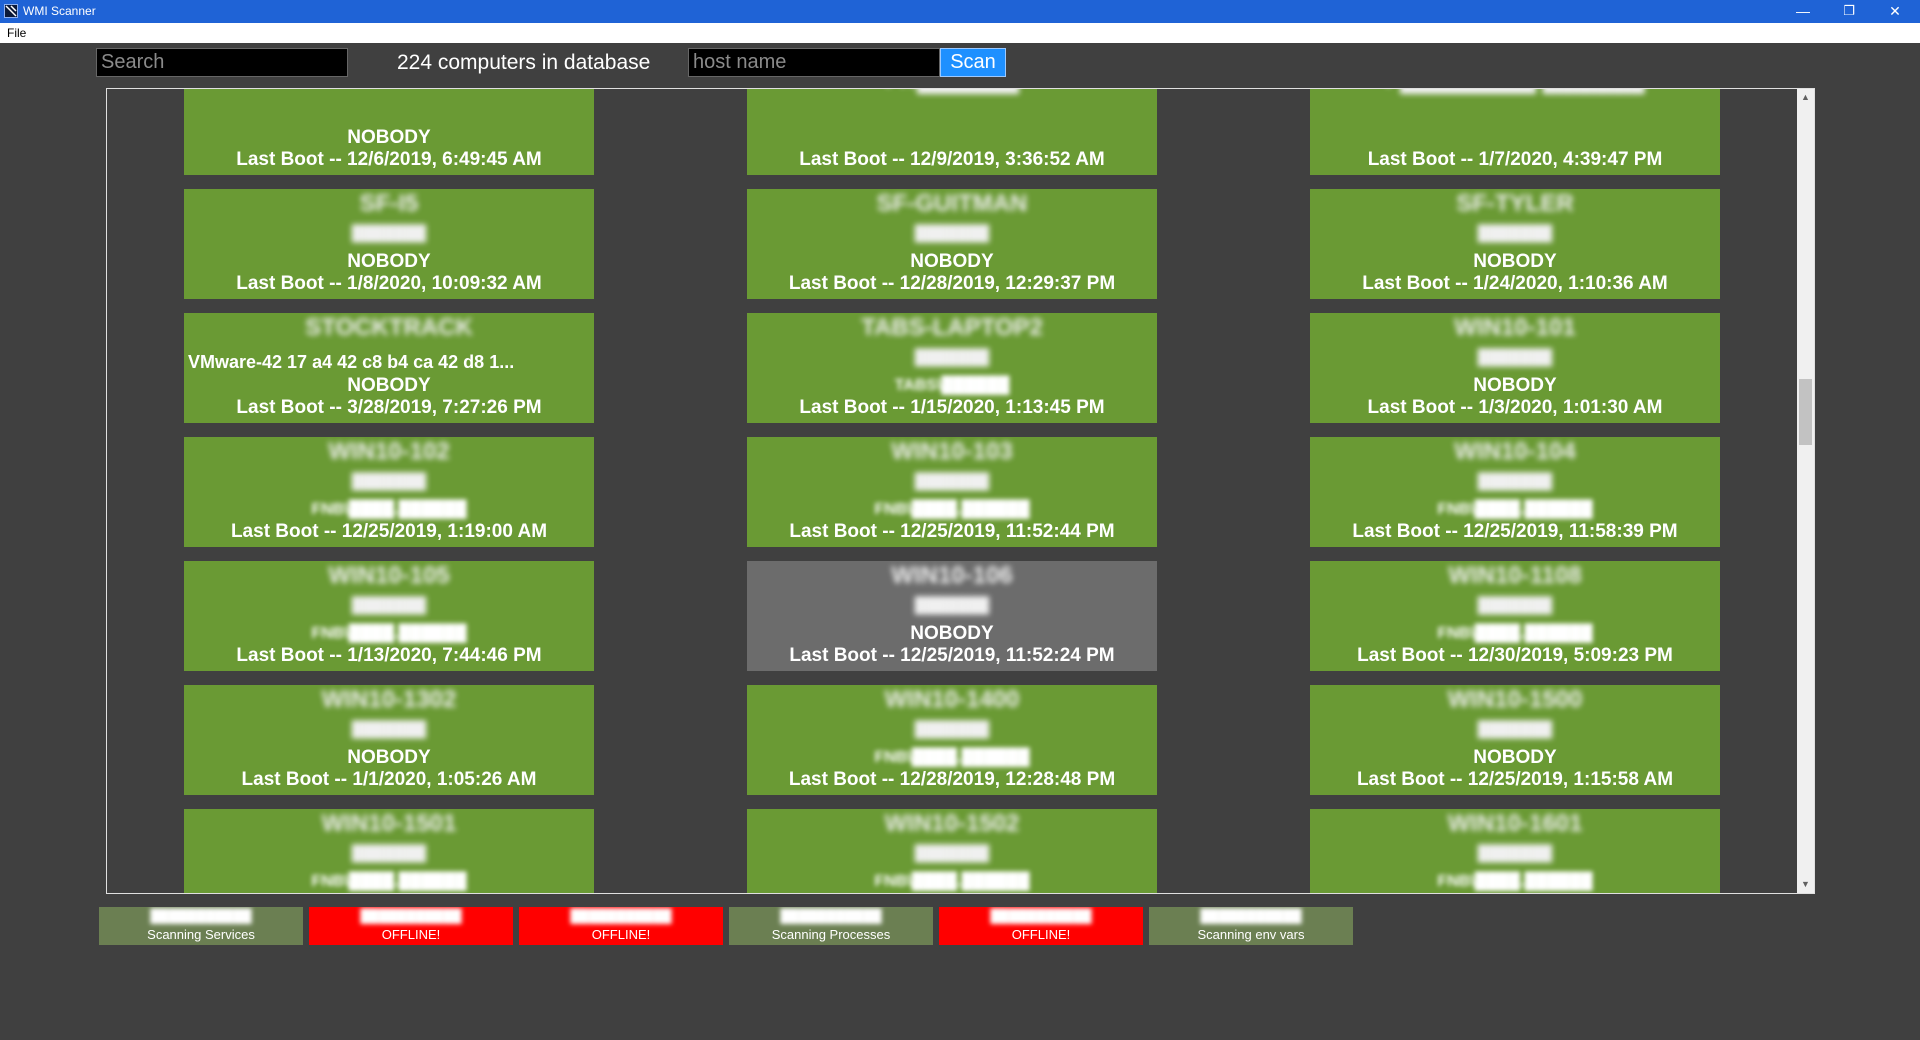 This screenshot has height=1040, width=1920. What do you see at coordinates (814, 62) in the screenshot?
I see `host-name-input` at bounding box center [814, 62].